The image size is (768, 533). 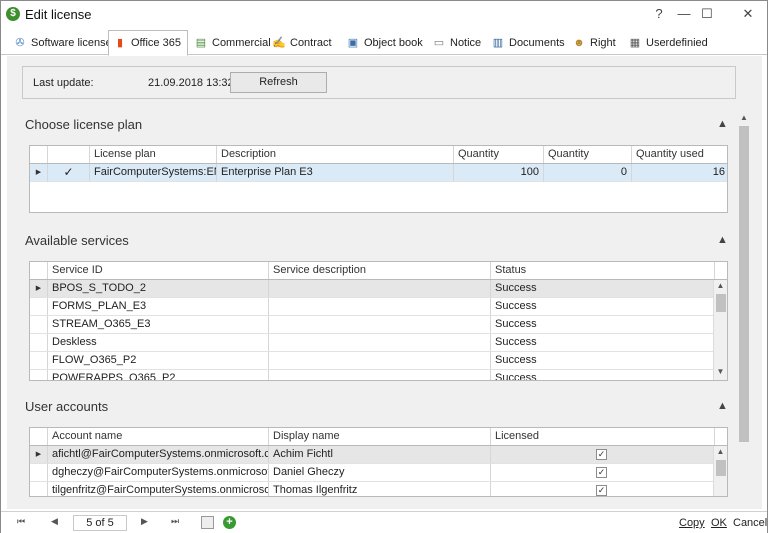 What do you see at coordinates (720, 372) in the screenshot?
I see `scroll-down-icon: ▼` at bounding box center [720, 372].